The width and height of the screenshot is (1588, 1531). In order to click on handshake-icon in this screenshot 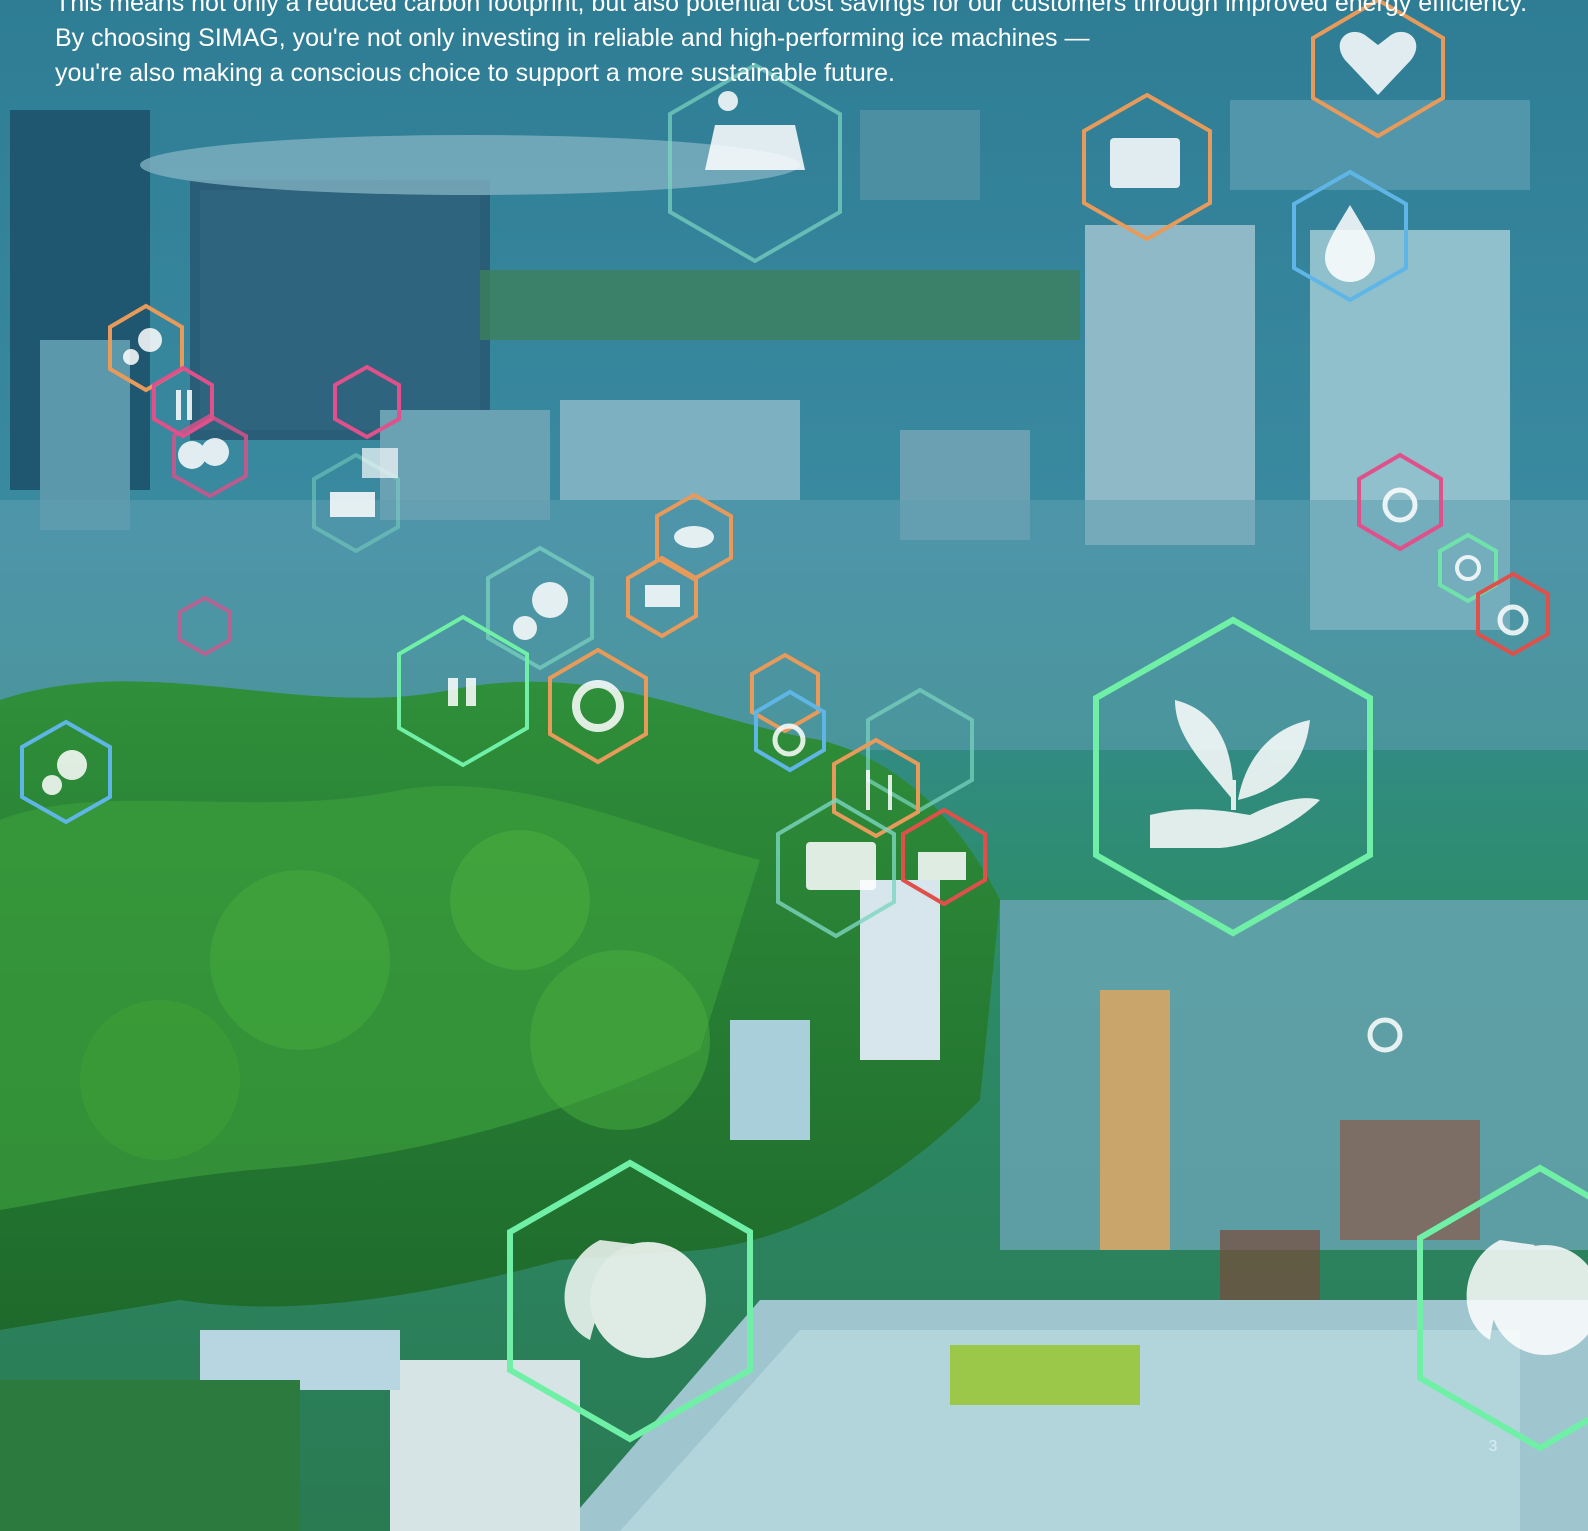, I will do `click(694, 537)`.